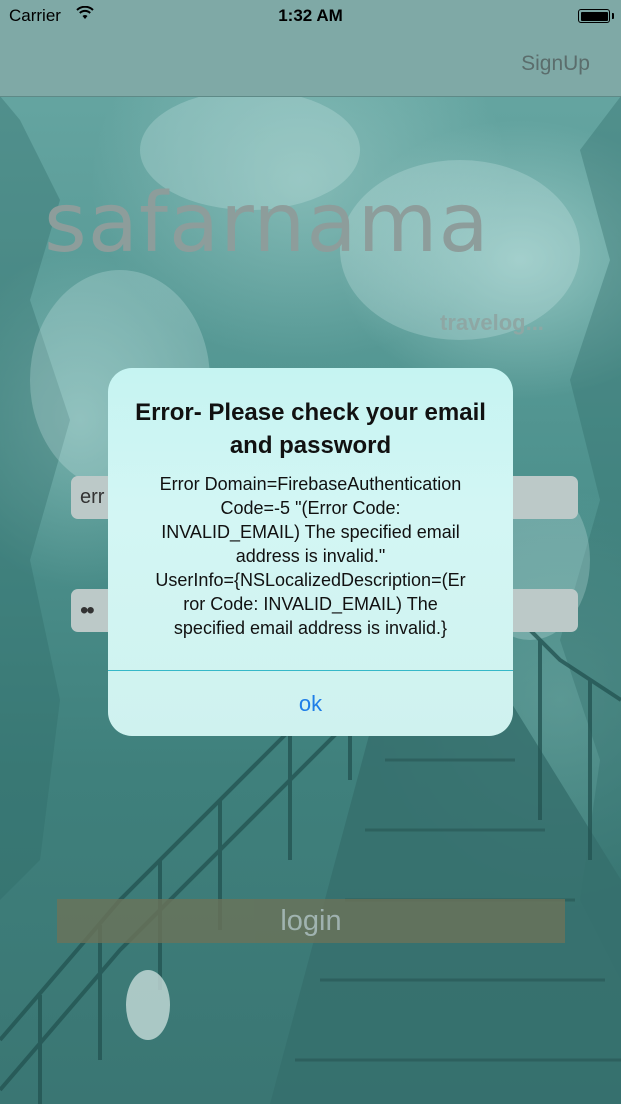 The height and width of the screenshot is (1104, 621). I want to click on app-logo: safarnama, so click(267, 223).